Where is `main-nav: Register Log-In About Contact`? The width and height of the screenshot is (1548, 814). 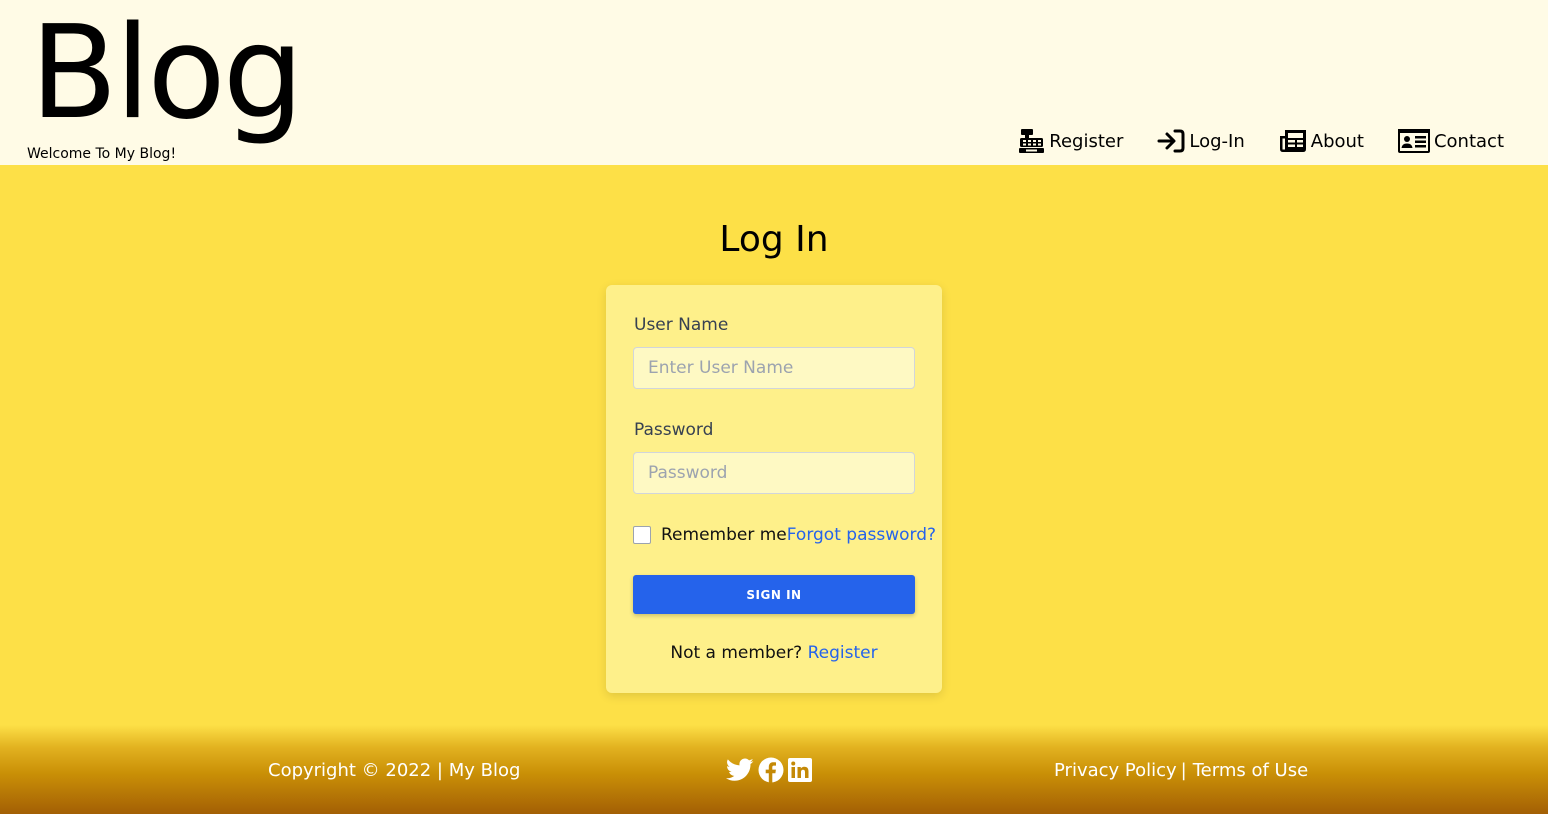
main-nav: Register Log-In About Contact is located at coordinates (1244, 141).